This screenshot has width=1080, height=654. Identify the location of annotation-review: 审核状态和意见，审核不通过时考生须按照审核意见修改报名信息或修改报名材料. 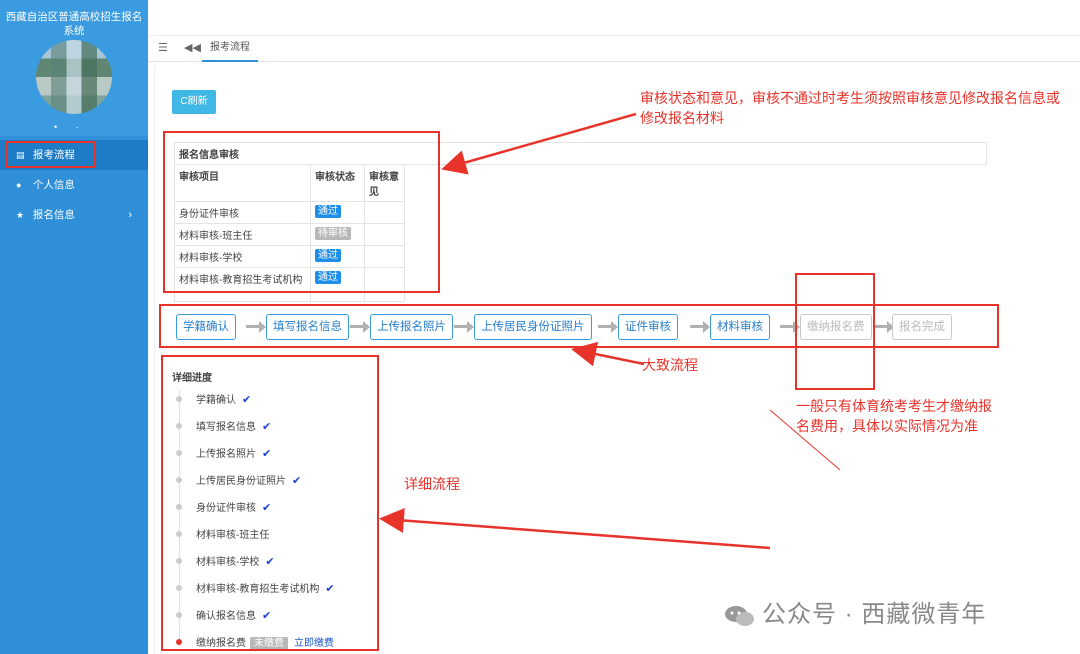
(850, 108).